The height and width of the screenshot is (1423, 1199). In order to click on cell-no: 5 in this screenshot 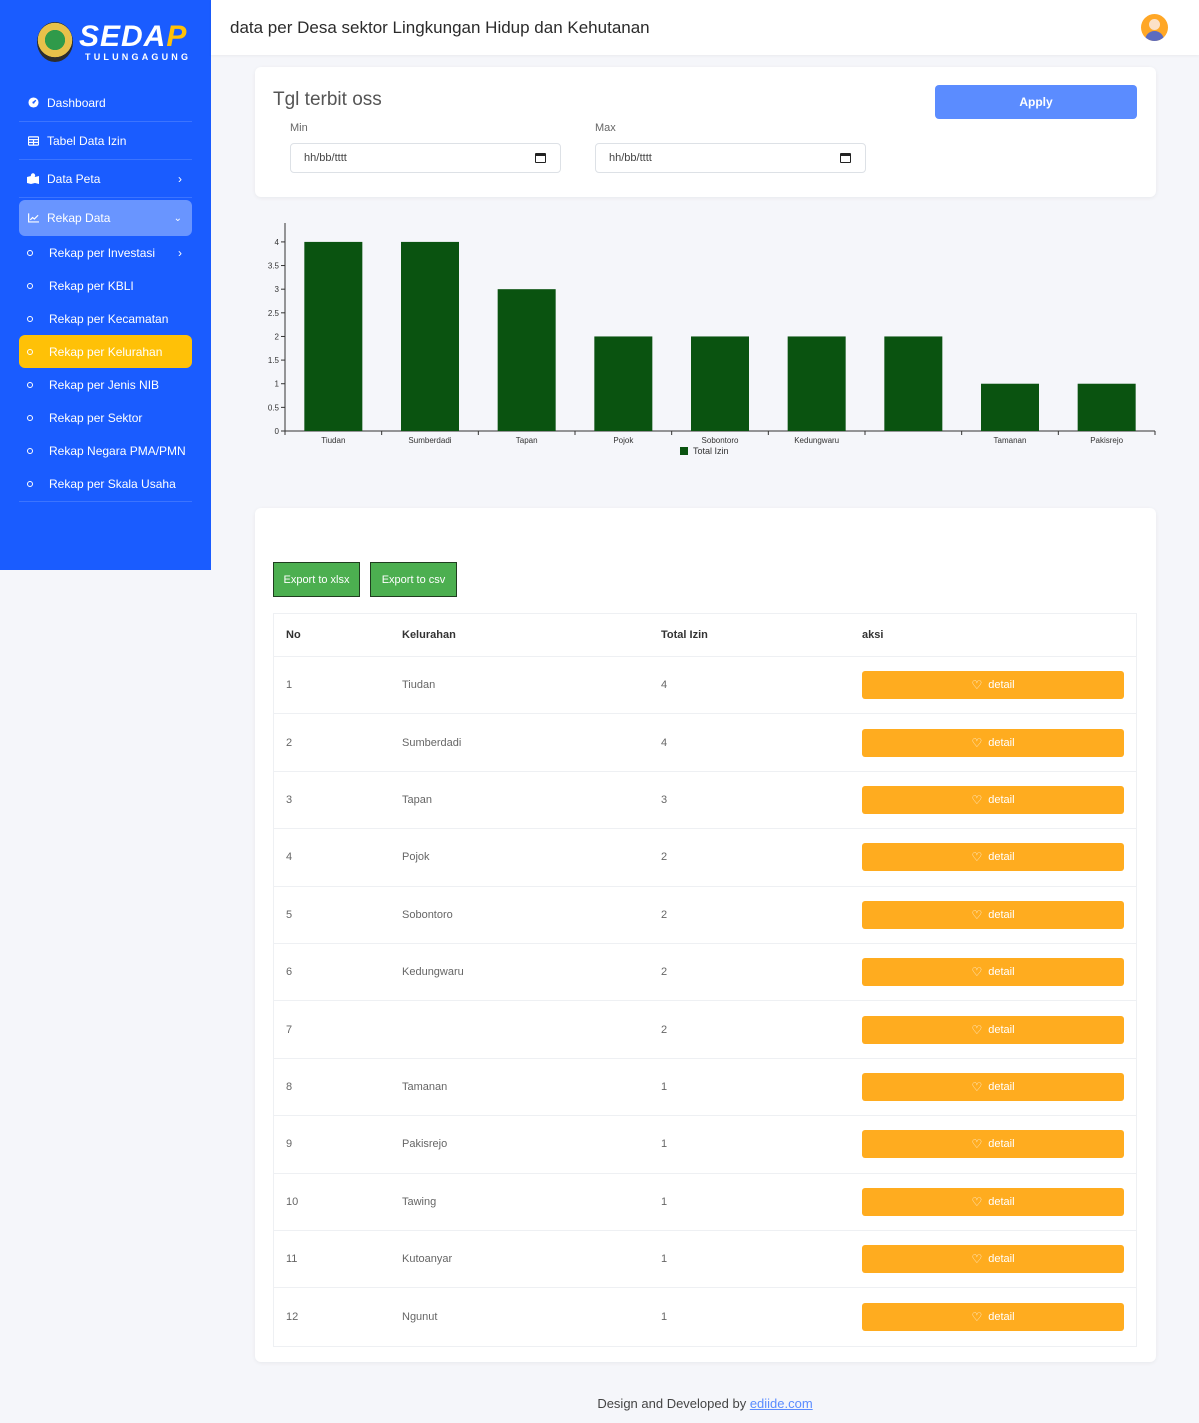, I will do `click(289, 914)`.